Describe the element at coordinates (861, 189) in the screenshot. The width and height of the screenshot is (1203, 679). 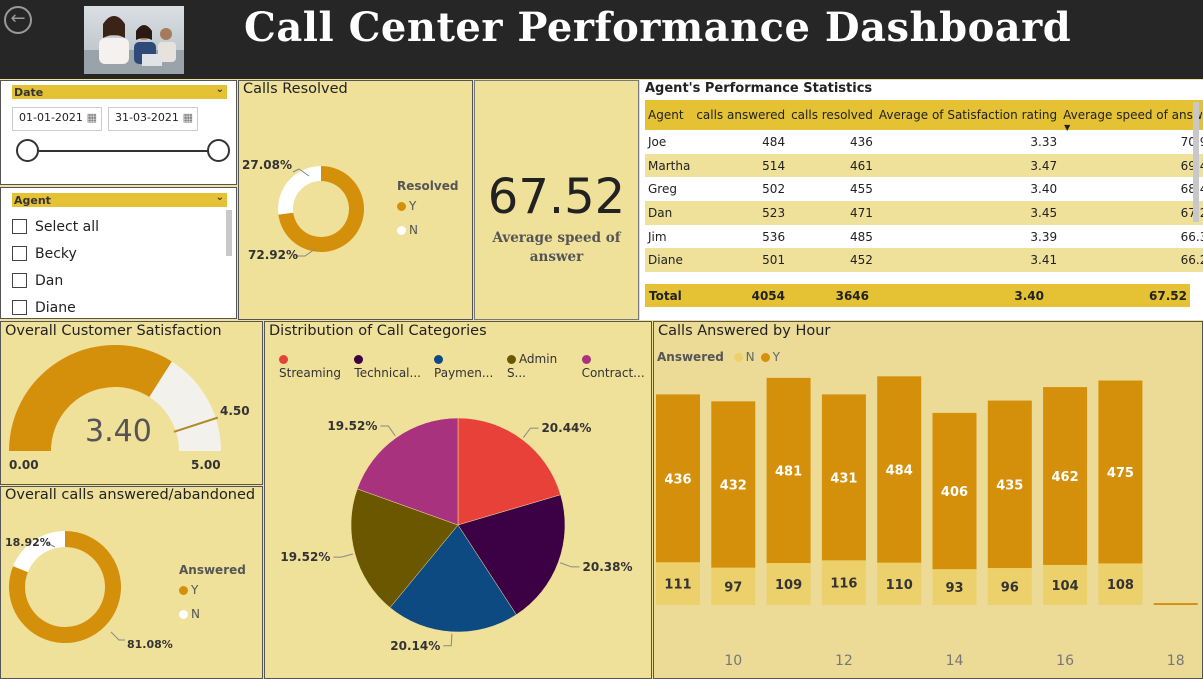
I see `table-cell: 455` at that location.